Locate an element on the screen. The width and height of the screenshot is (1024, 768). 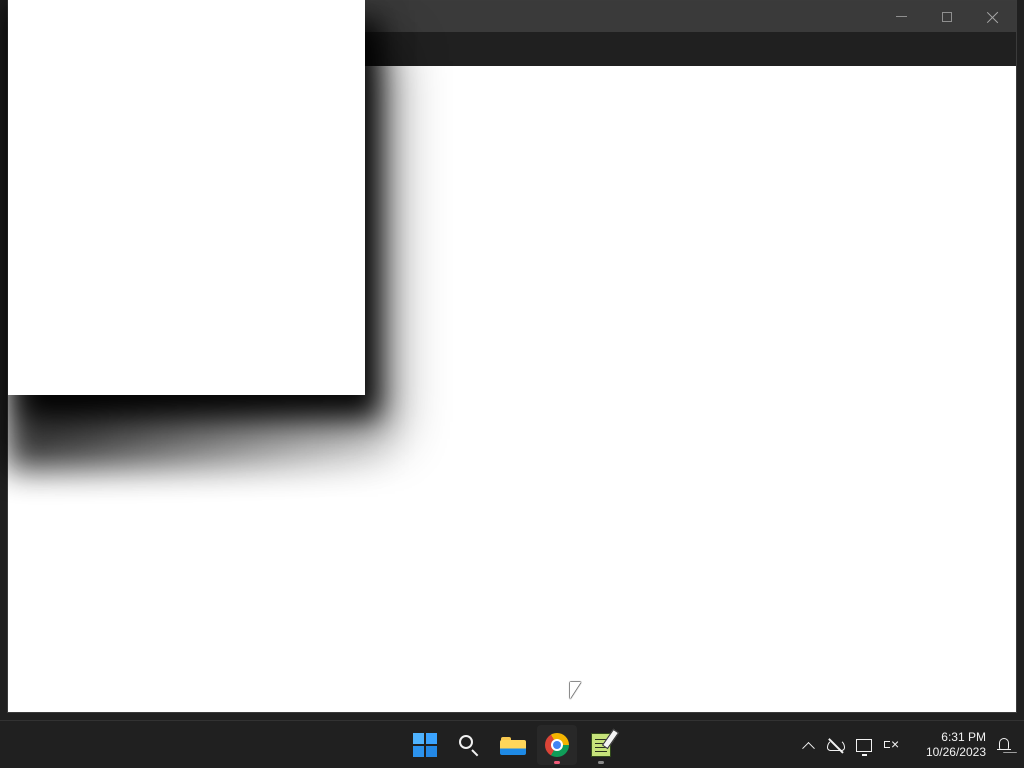
minimize-icon is located at coordinates (901, 16).